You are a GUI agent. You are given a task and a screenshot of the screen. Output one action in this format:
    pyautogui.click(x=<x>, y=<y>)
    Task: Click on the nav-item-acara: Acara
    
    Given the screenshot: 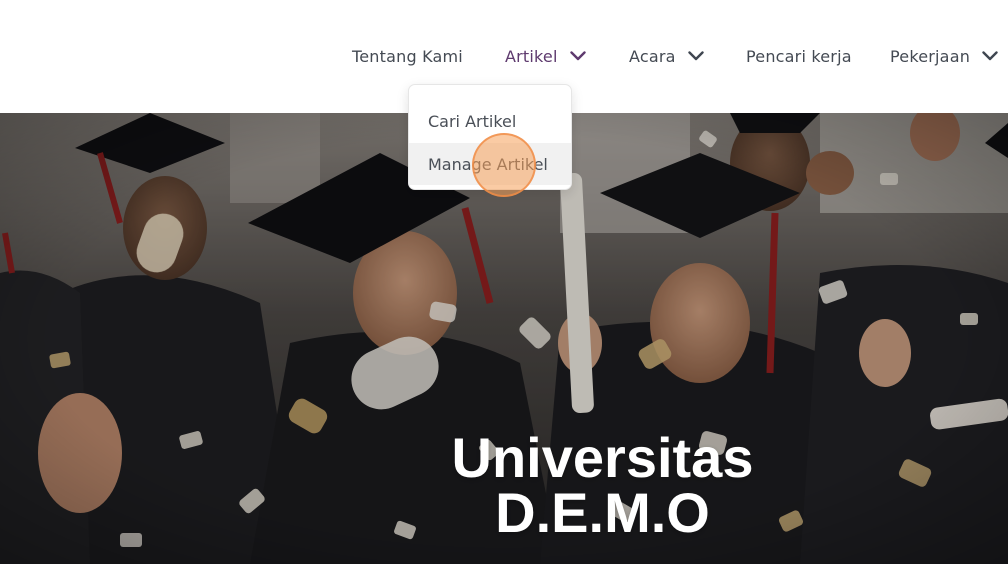 What is the action you would take?
    pyautogui.click(x=666, y=56)
    